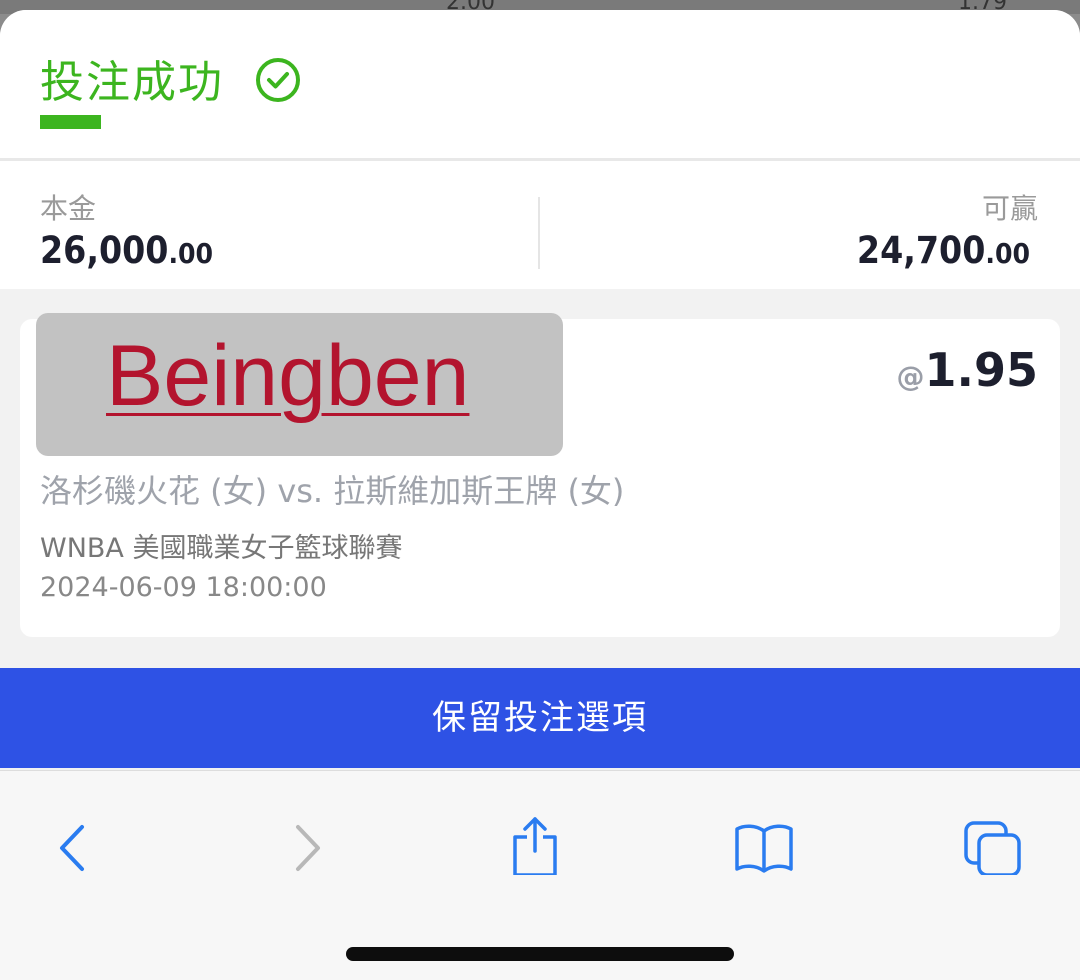  What do you see at coordinates (539, 233) in the screenshot?
I see `amounts-divider` at bounding box center [539, 233].